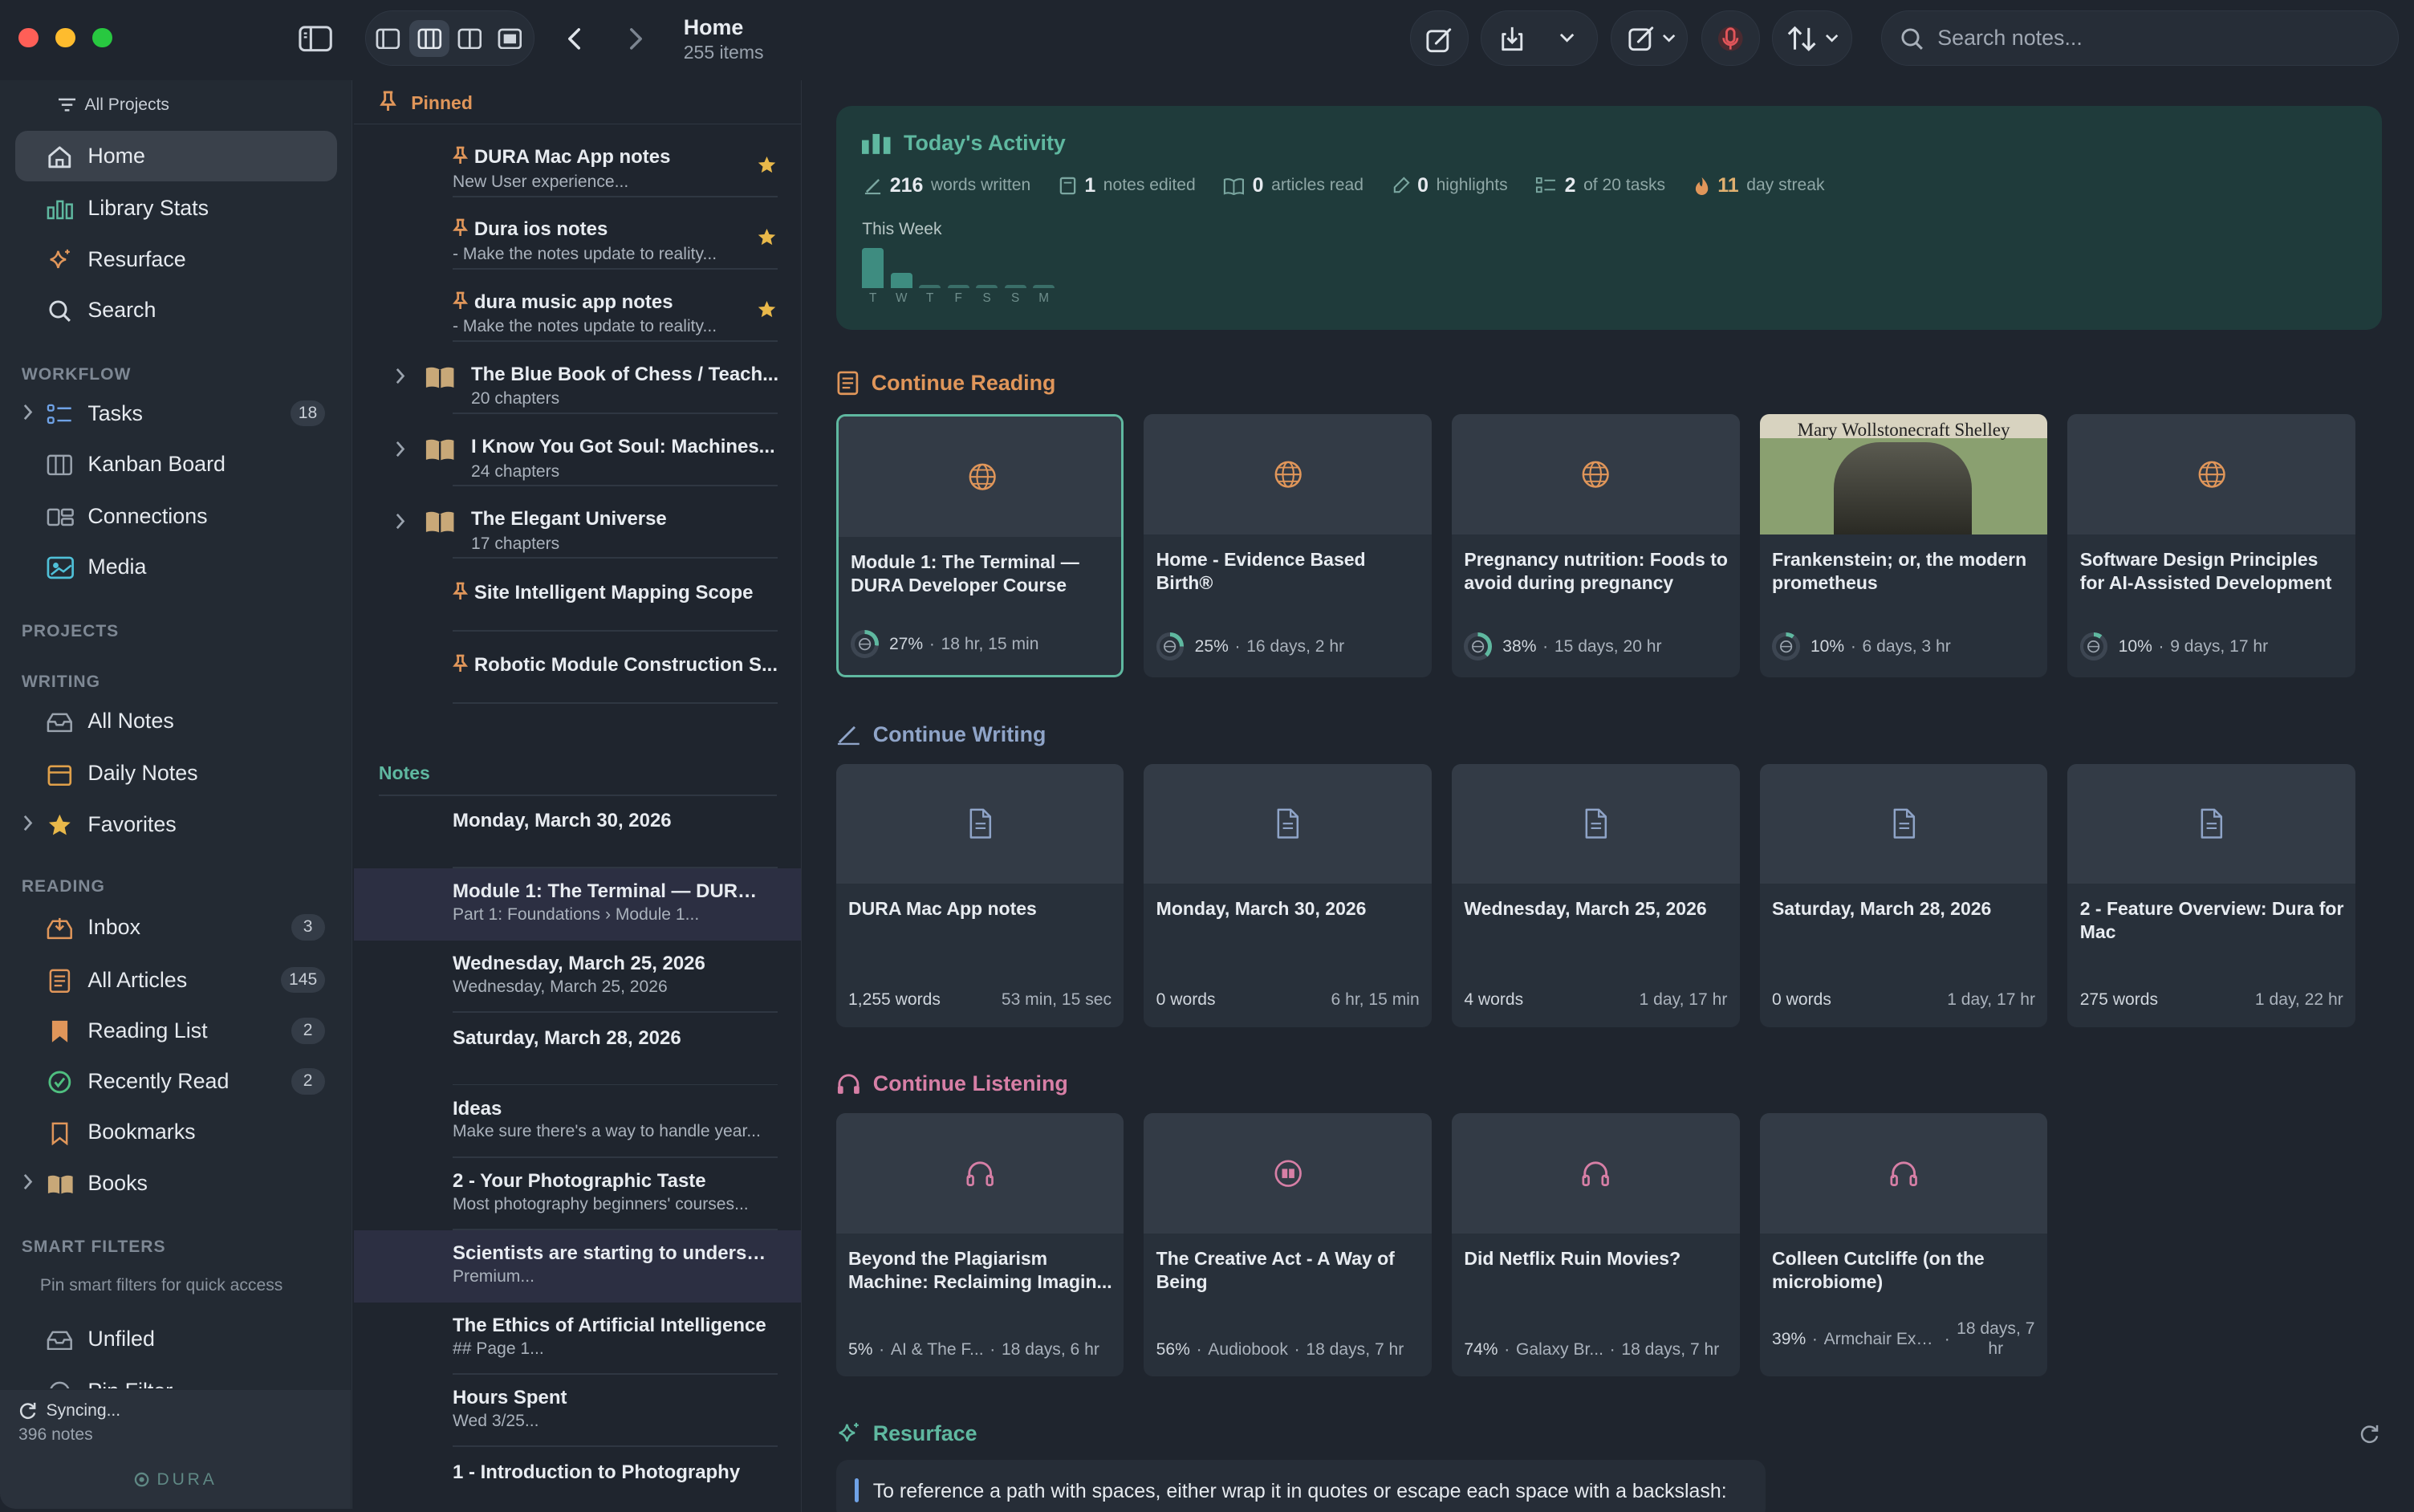 This screenshot has height=1512, width=2414. What do you see at coordinates (29, 37) in the screenshot?
I see `close-window-button` at bounding box center [29, 37].